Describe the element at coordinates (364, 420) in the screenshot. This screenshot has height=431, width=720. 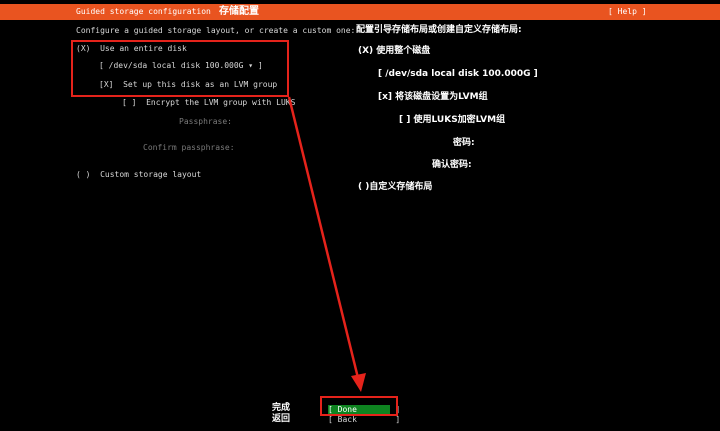
I see `back-button: [ Back ]` at that location.